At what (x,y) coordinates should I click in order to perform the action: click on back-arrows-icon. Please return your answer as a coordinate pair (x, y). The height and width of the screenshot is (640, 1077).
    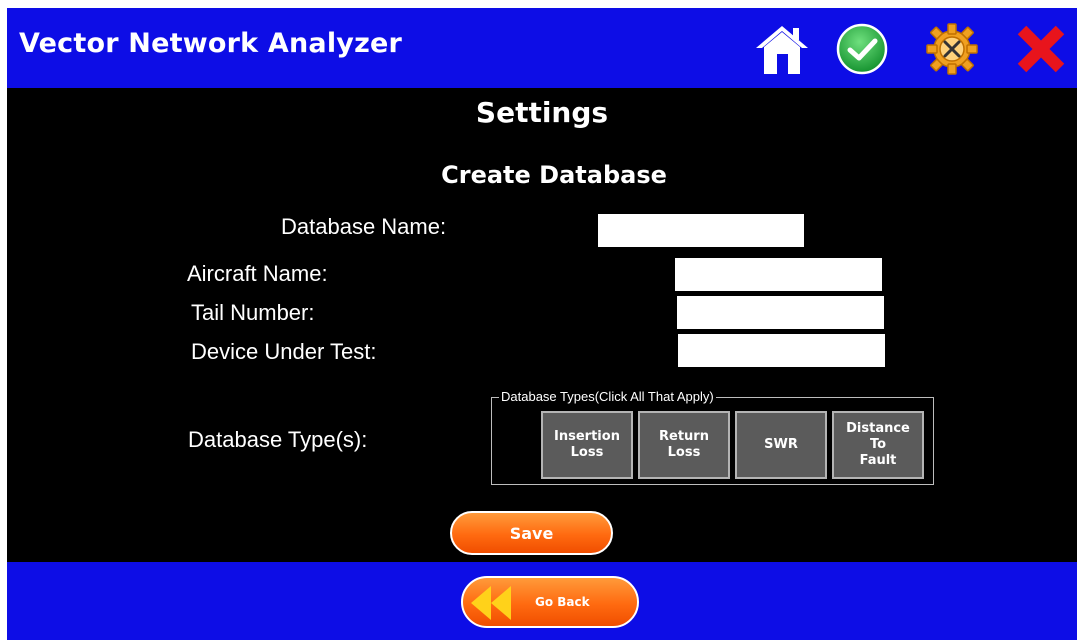
    Looking at the image, I should click on (491, 603).